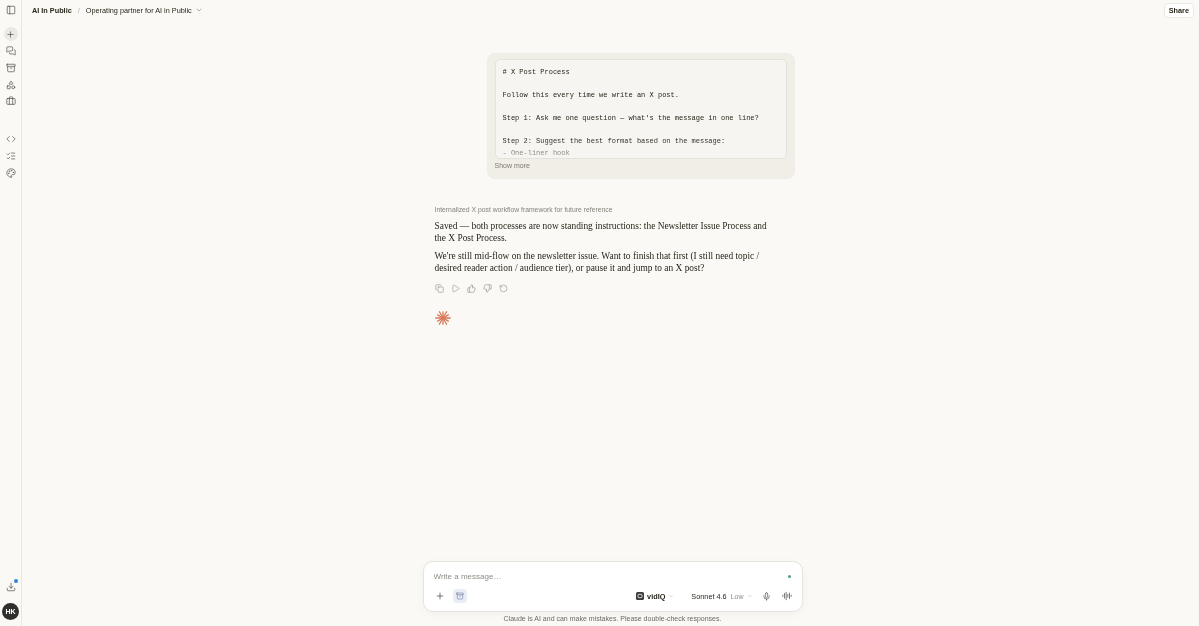  I want to click on projects-button, so click(10, 68).